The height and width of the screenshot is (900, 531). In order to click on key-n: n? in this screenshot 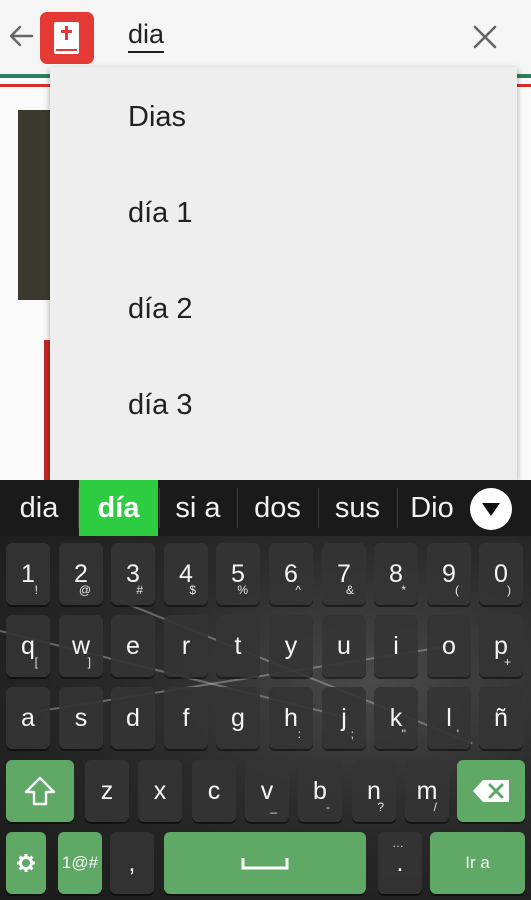, I will do `click(374, 791)`.